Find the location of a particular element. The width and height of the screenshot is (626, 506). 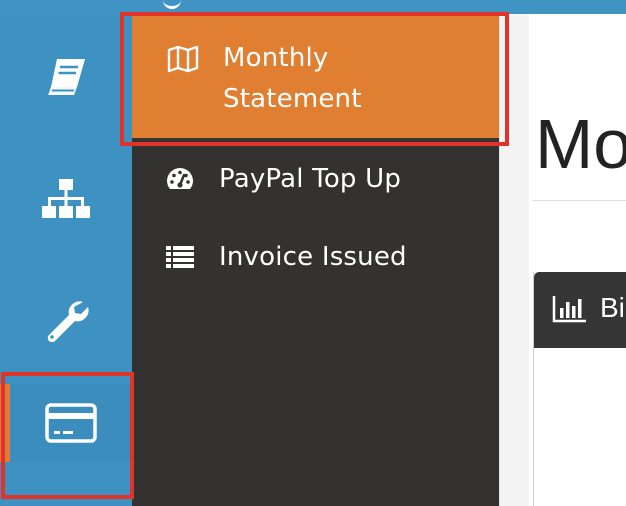

rail-item-sitemap is located at coordinates (66, 199).